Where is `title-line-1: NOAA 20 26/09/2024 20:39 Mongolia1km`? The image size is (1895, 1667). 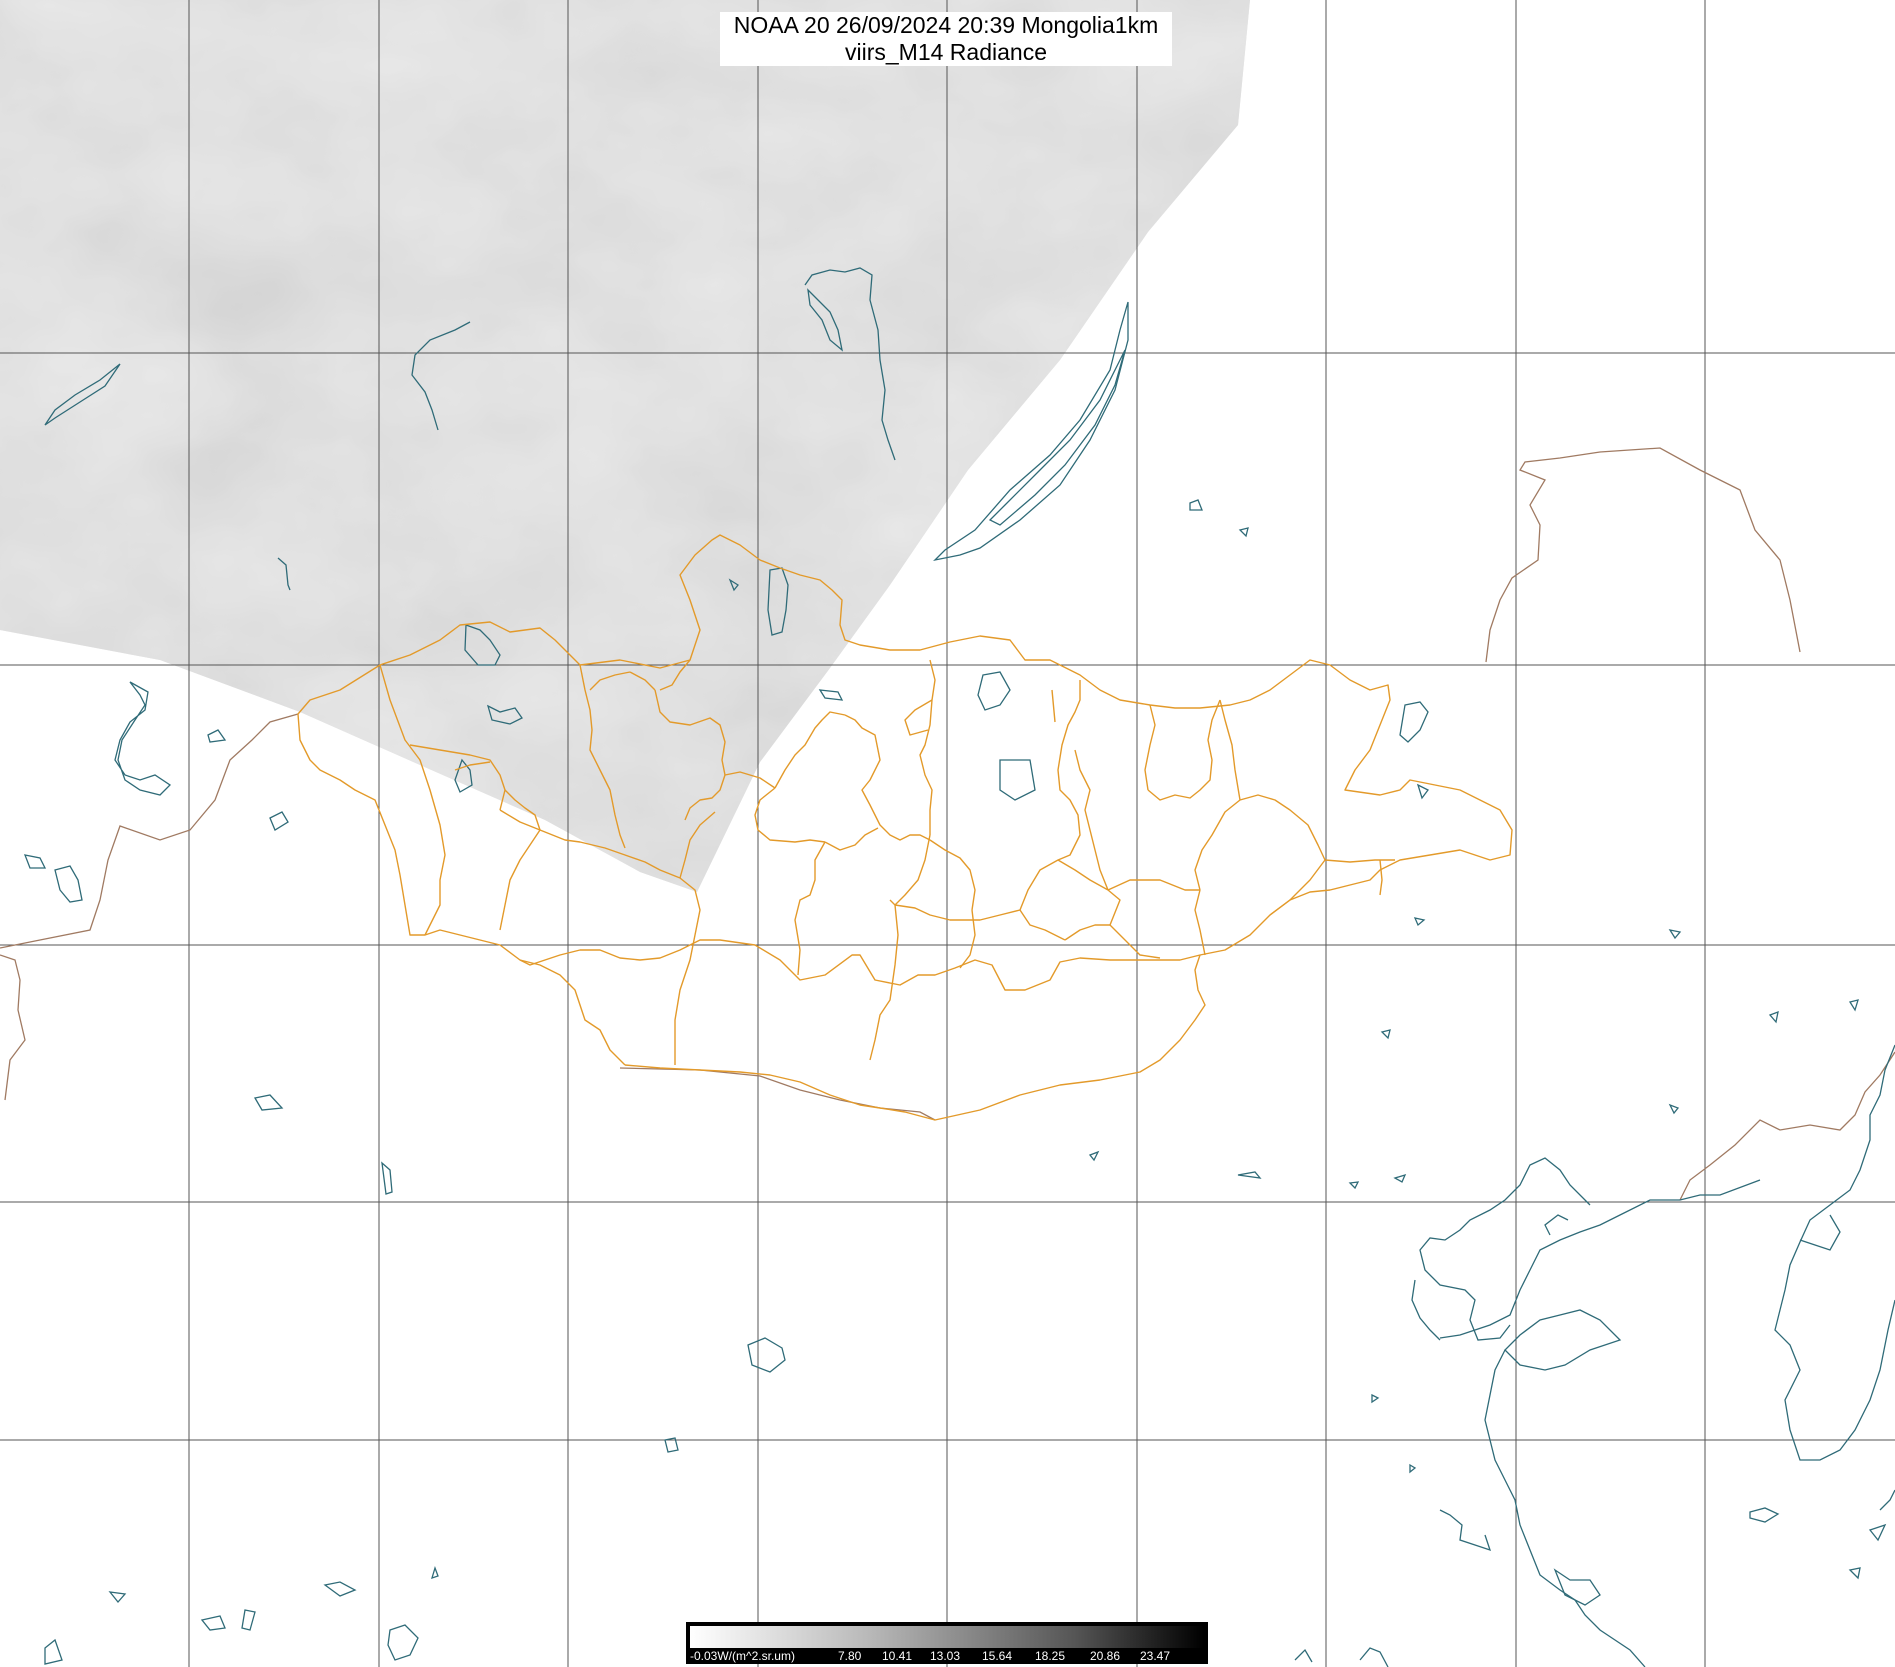
title-line-1: NOAA 20 26/09/2024 20:39 Mongolia1km is located at coordinates (946, 25).